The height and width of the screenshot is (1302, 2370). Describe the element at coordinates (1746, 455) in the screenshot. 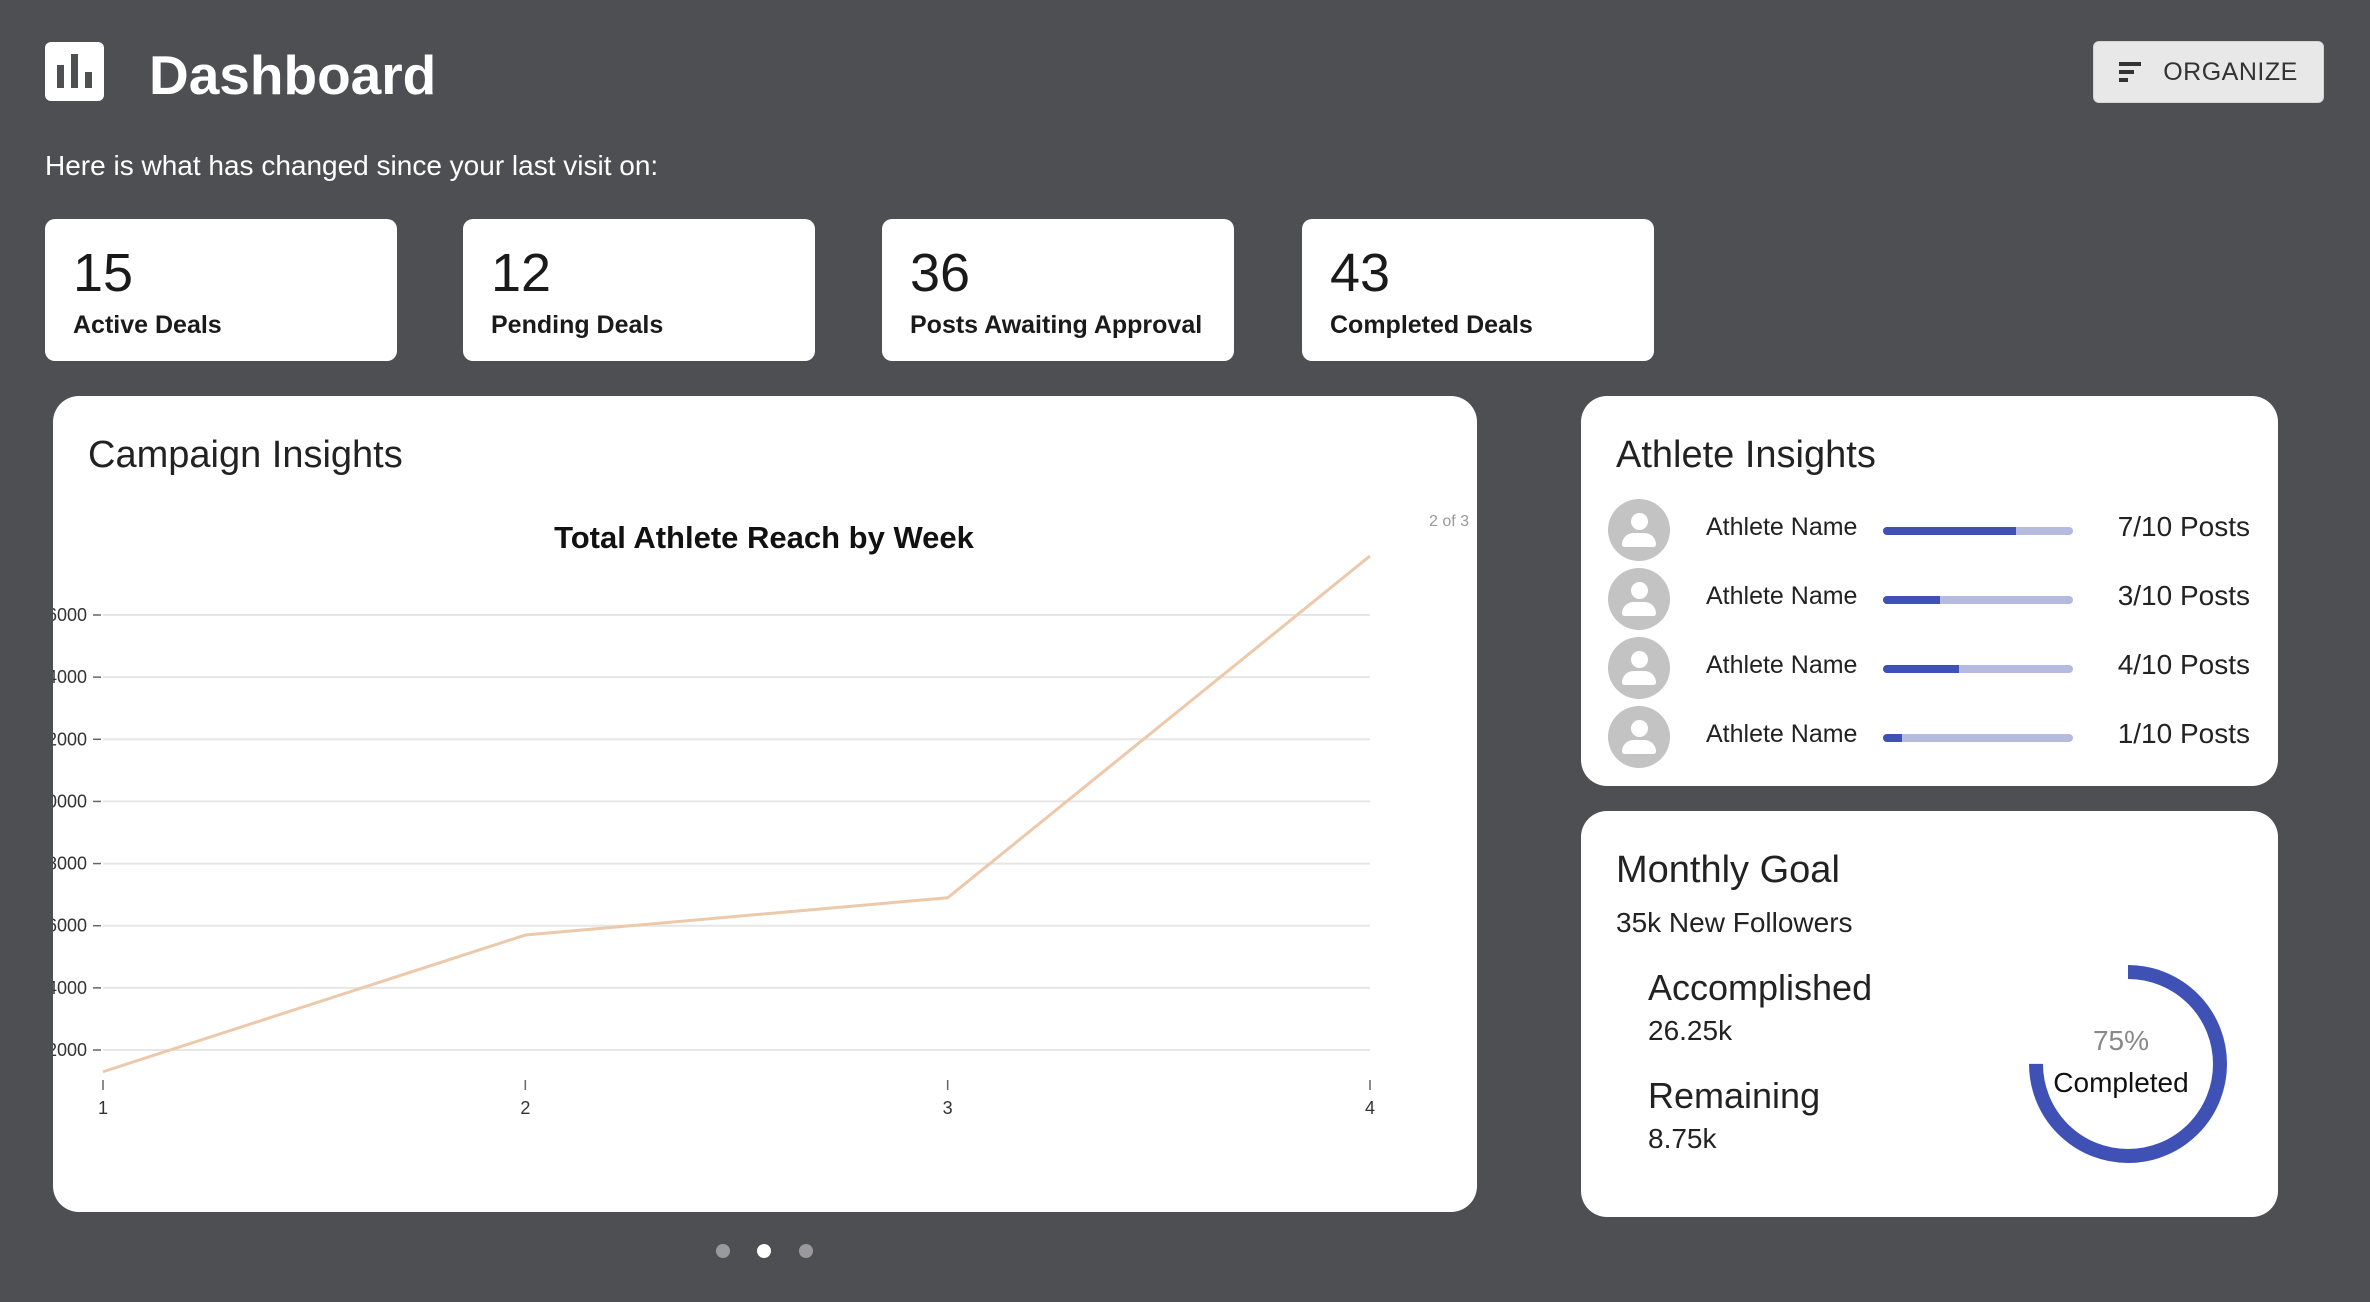

I see `athlete-insights-title: Athlete Insights` at that location.